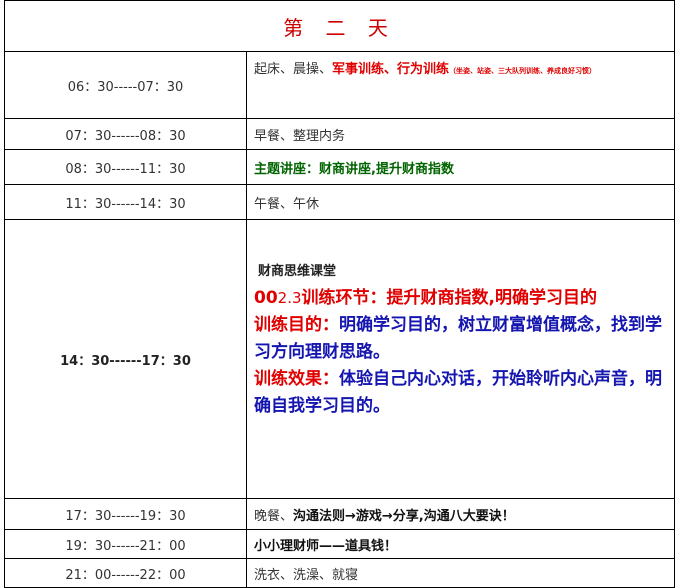 The image size is (677, 588). I want to click on training-purpose-label: 训练目的：, so click(296, 325).